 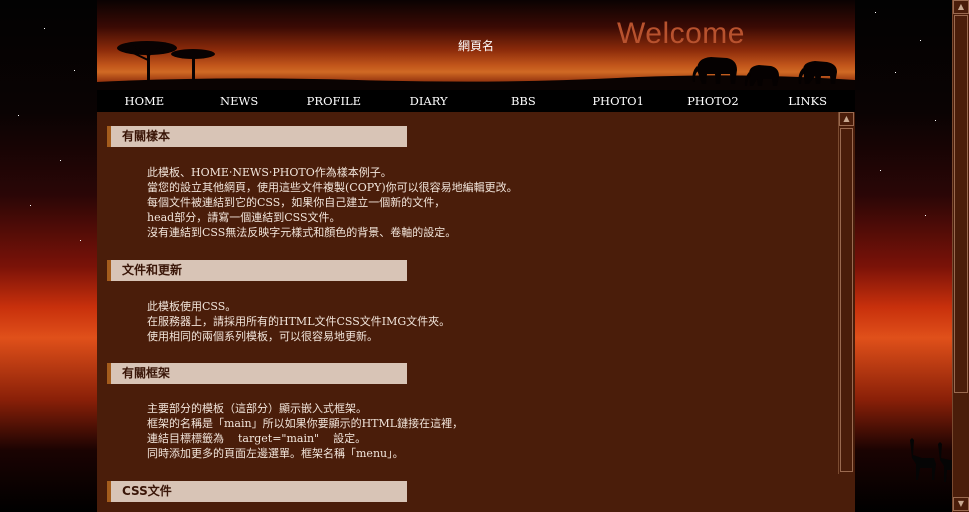 I want to click on text-line: 框架的名稱是「main」所以如果你要顯示的HTML鏈接在這裡，, so click(x=305, y=423).